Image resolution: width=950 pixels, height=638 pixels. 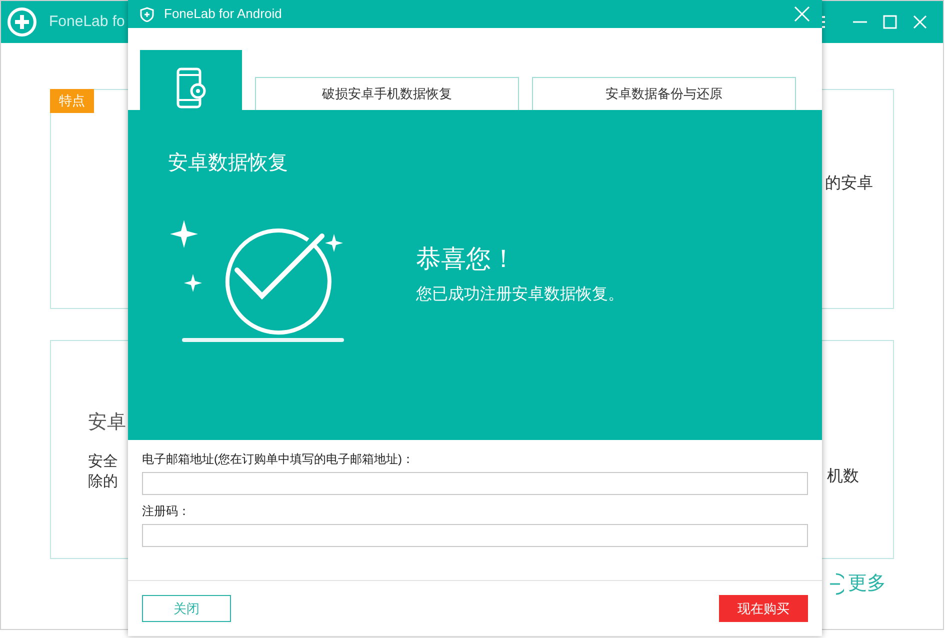 What do you see at coordinates (87, 22) in the screenshot?
I see `app-title: FoneLab fo` at bounding box center [87, 22].